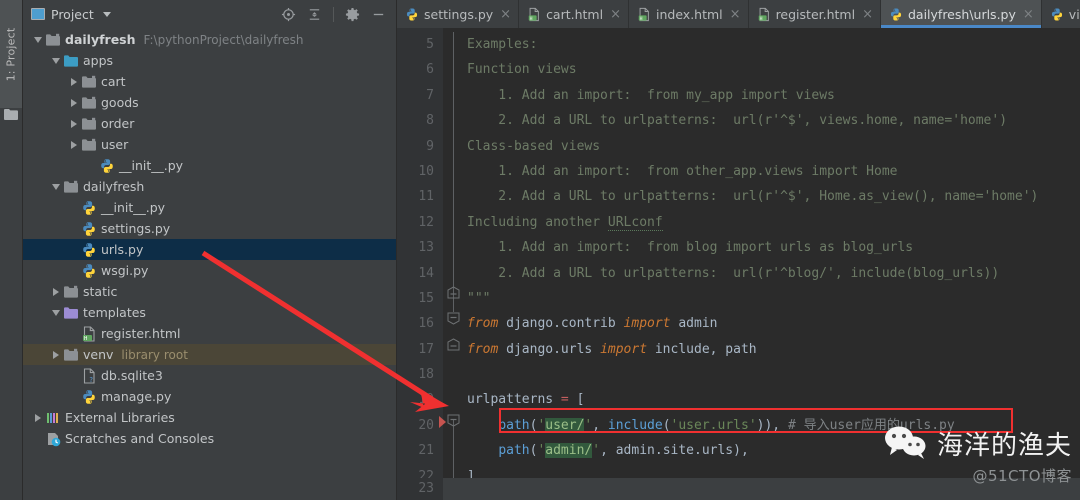 This screenshot has height=500, width=1080. I want to click on tree-item-scratches-and-consoles: Scratches and Consoles, so click(209, 438).